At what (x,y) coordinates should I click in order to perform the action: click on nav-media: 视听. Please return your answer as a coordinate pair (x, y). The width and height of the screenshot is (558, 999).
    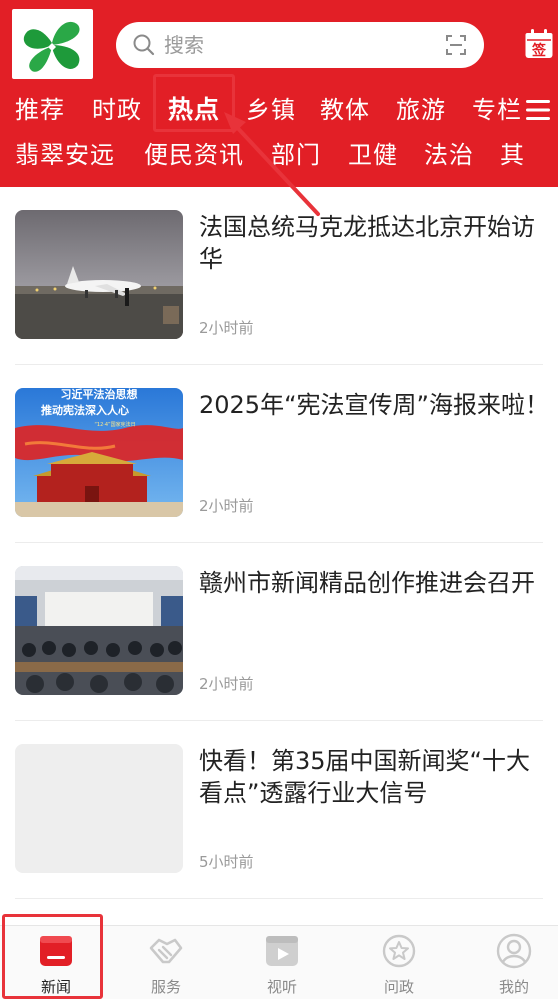
    Looking at the image, I should click on (282, 962).